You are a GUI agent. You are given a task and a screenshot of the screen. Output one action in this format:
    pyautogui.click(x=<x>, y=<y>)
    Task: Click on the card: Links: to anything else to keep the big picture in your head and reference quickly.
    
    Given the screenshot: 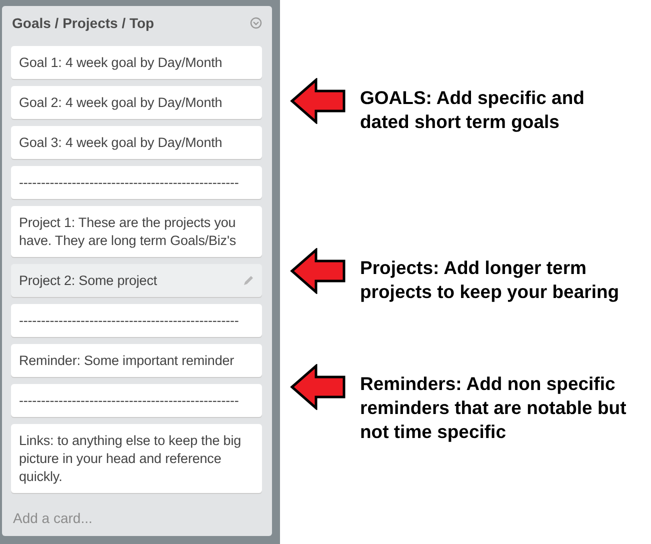 What is the action you would take?
    pyautogui.click(x=136, y=458)
    